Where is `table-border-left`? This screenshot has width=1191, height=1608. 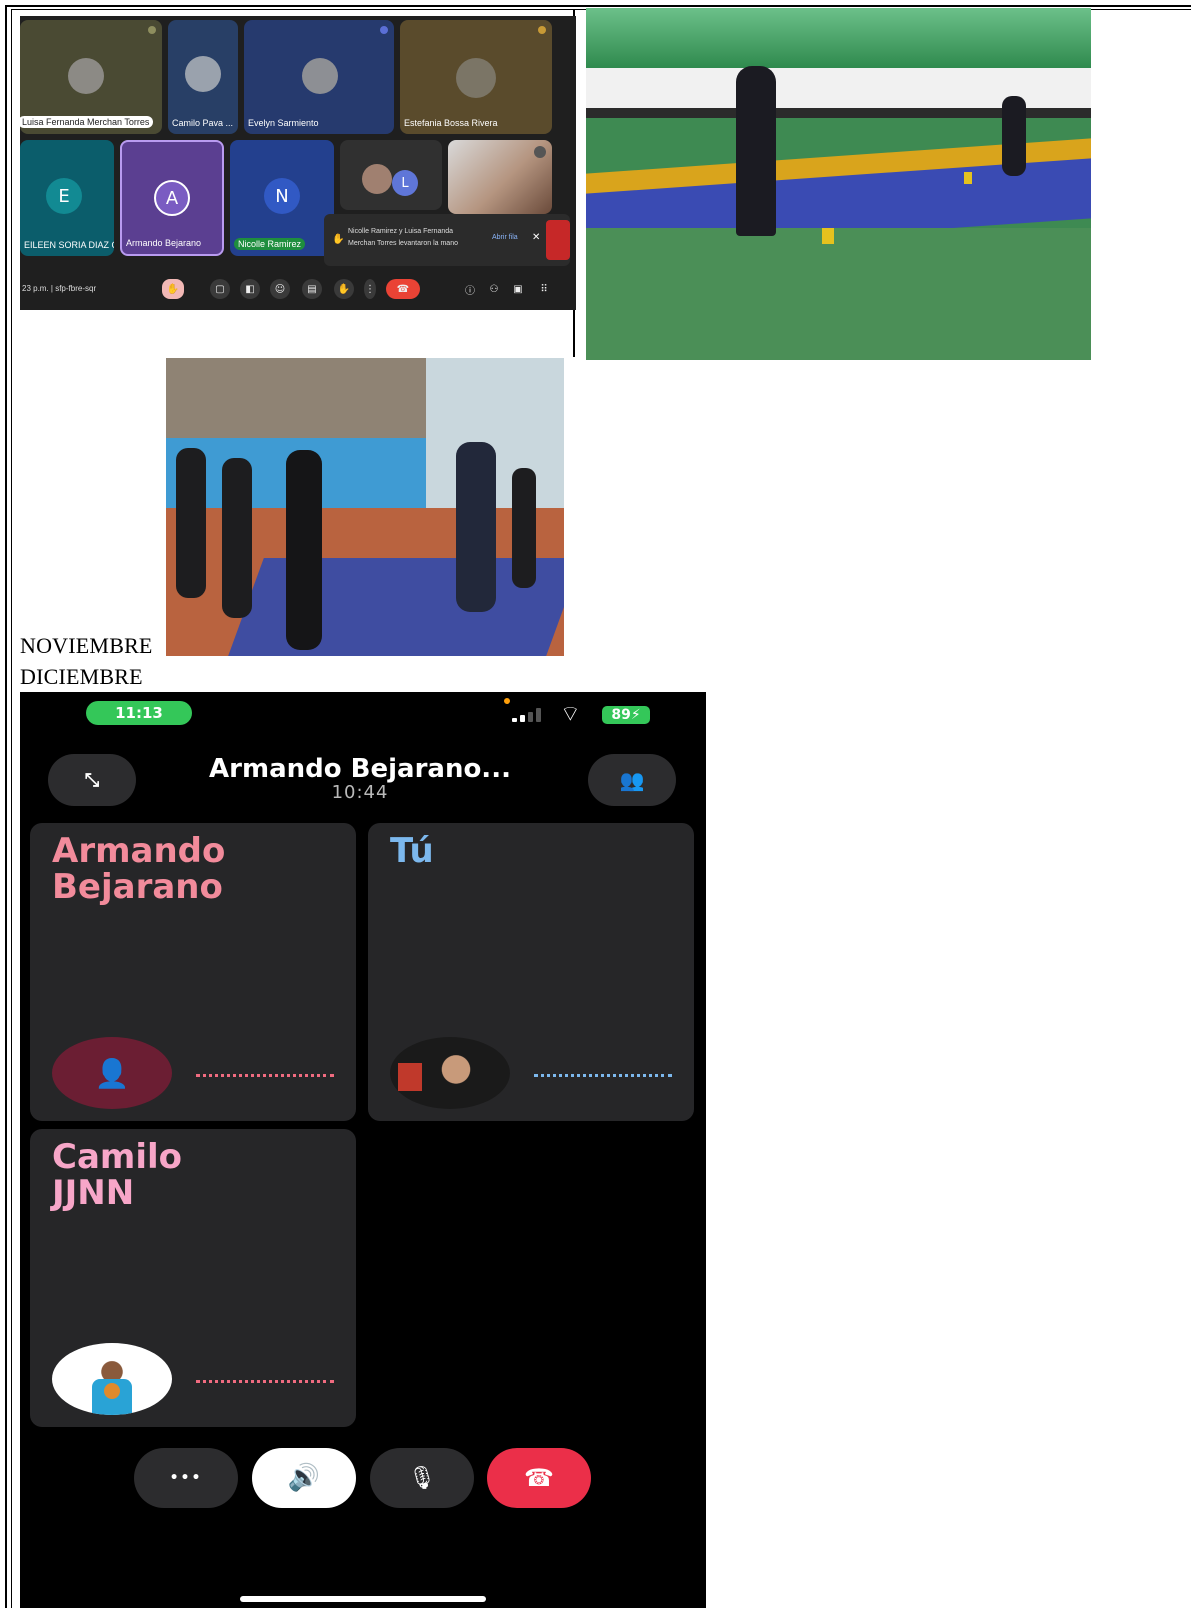
table-border-left is located at coordinates (6, 806).